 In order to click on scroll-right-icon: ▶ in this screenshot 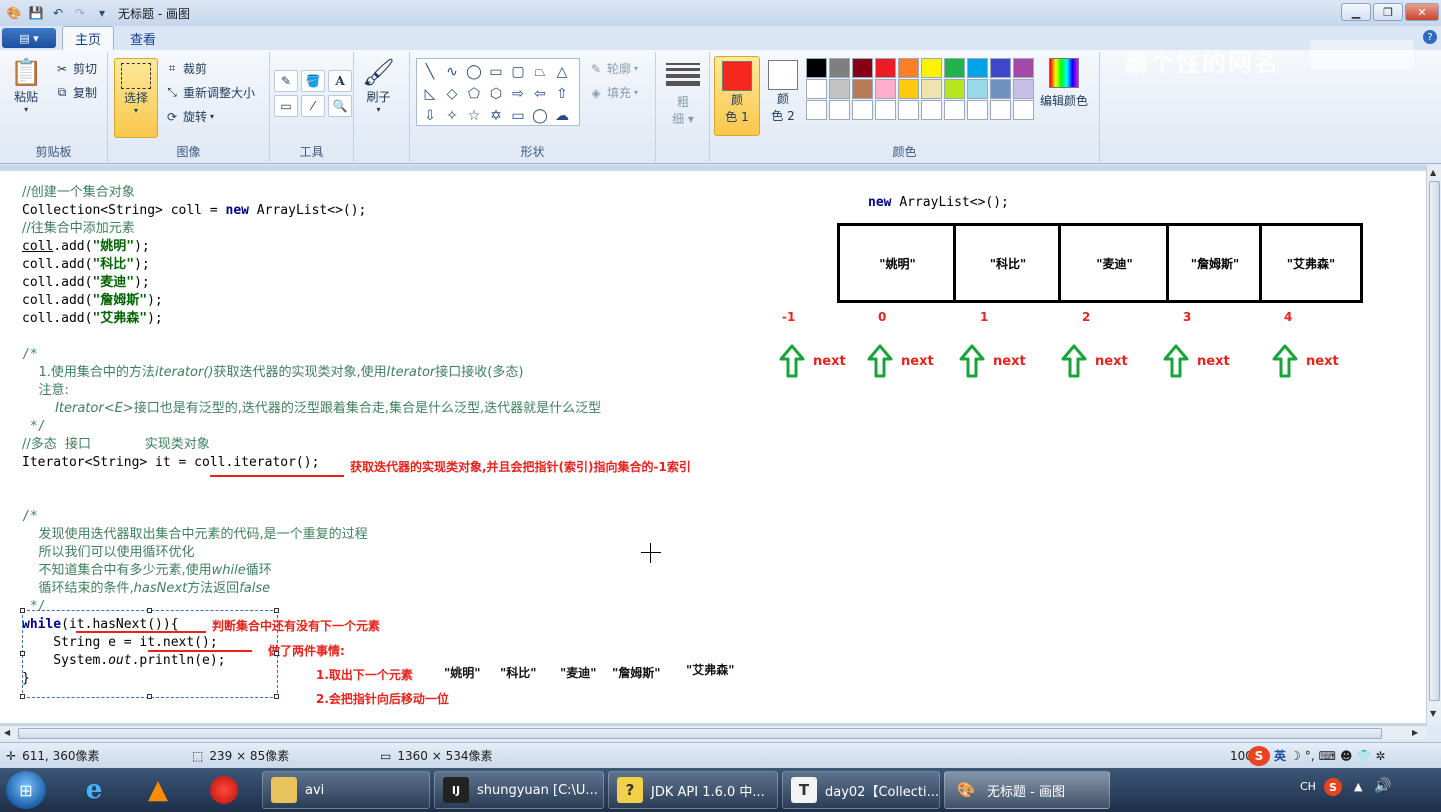, I will do `click(1415, 732)`.